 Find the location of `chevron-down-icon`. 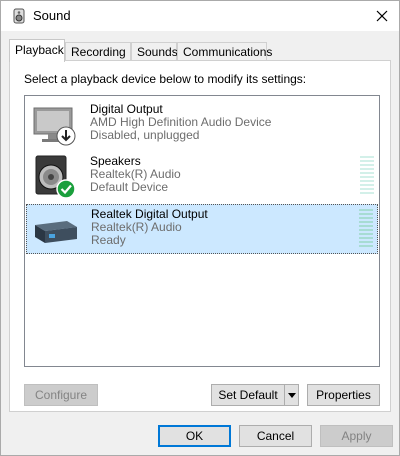

chevron-down-icon is located at coordinates (291, 395).